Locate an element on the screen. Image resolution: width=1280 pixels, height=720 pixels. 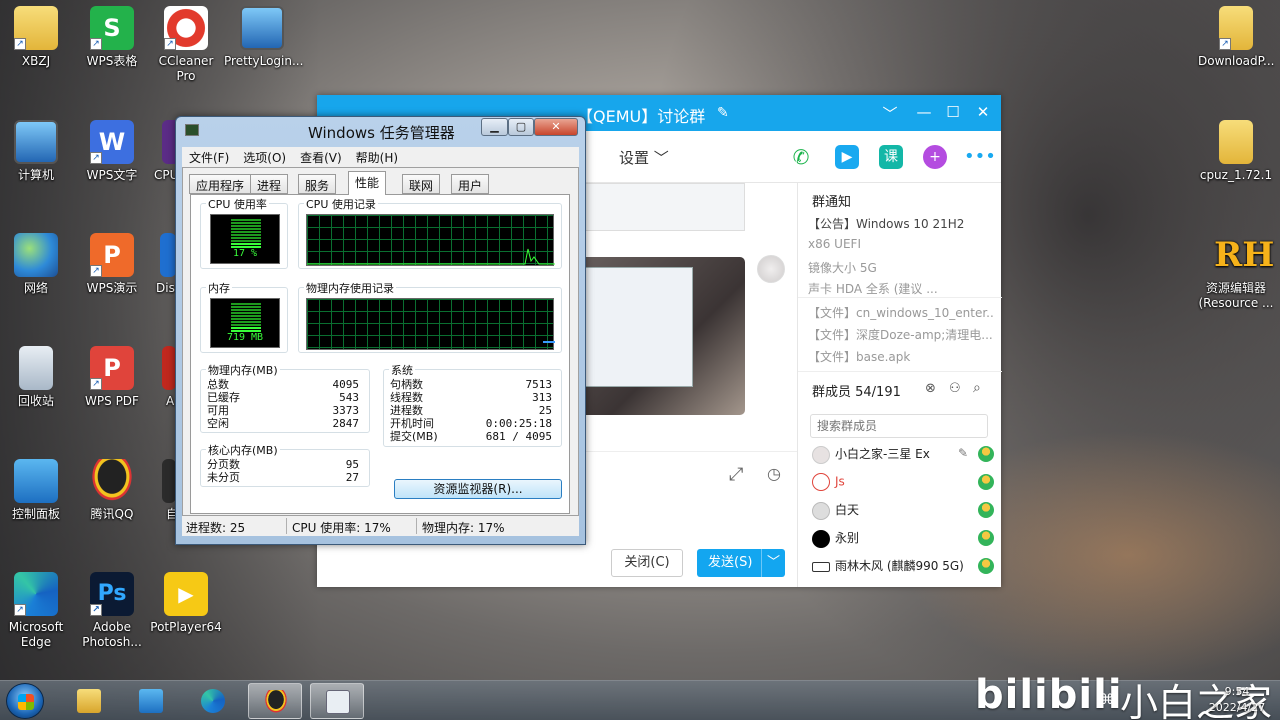
desktop-icon-display: Dis is located at coordinates (162, 264).